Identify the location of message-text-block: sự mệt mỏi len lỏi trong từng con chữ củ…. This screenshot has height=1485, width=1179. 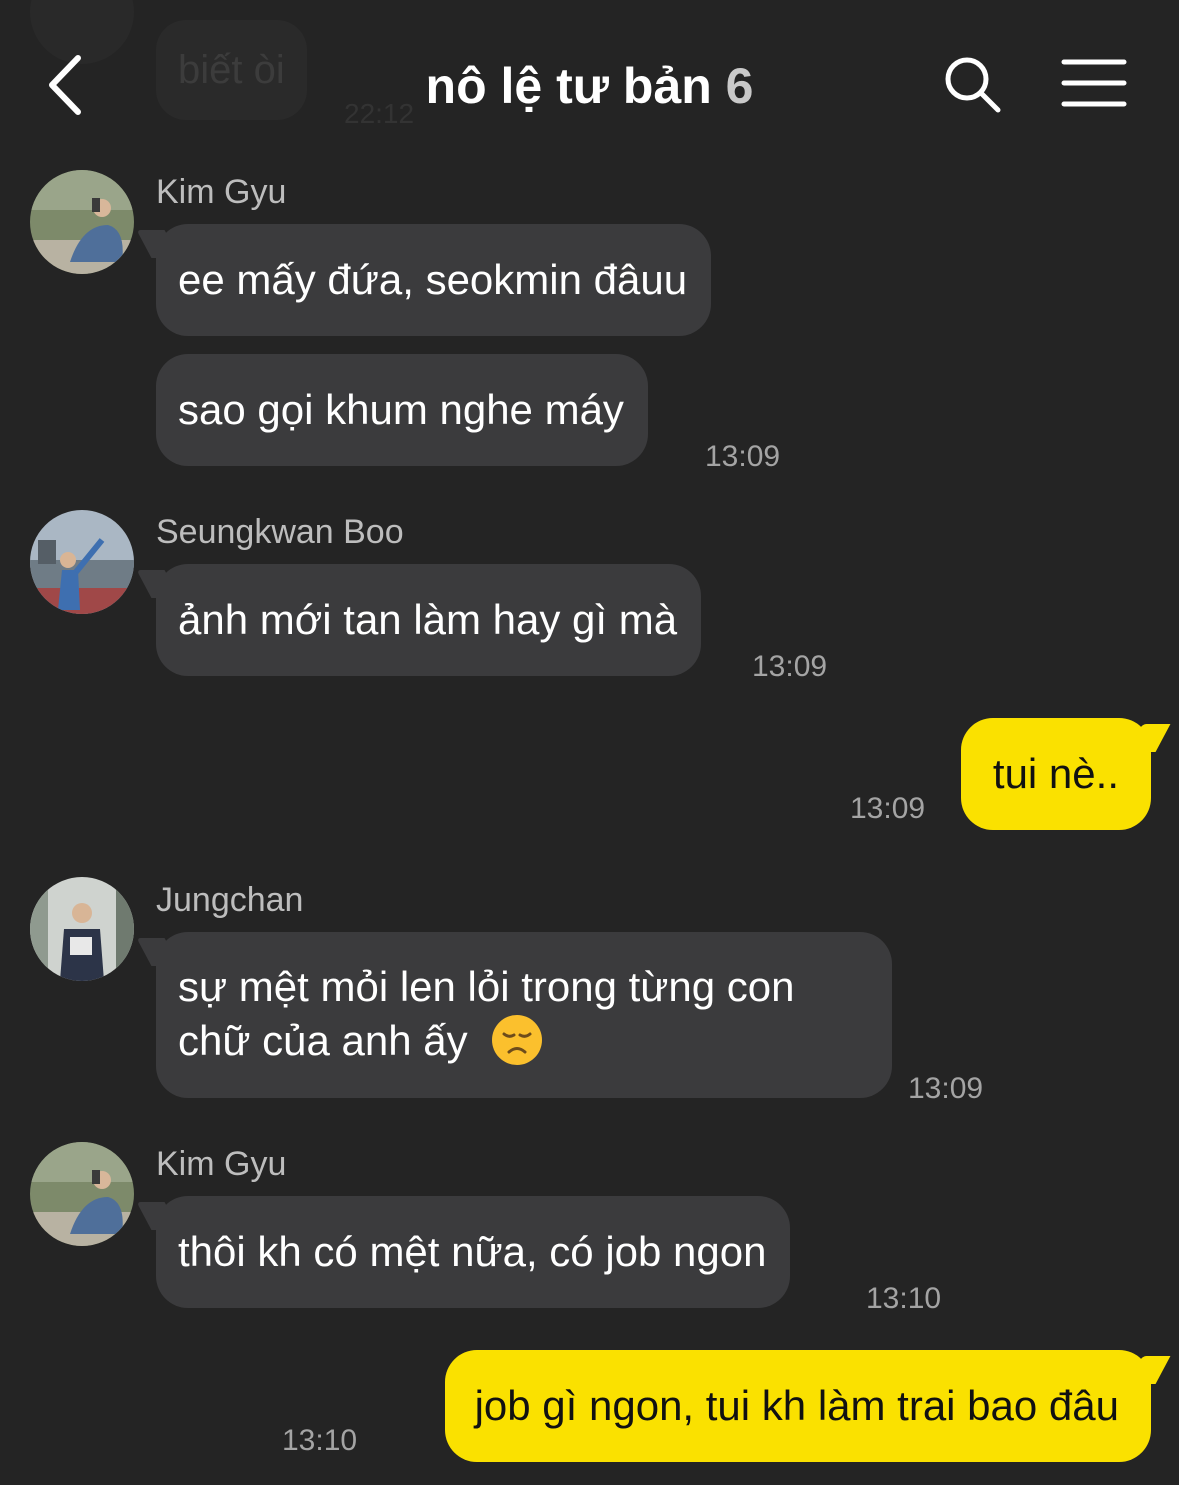
(520, 1015).